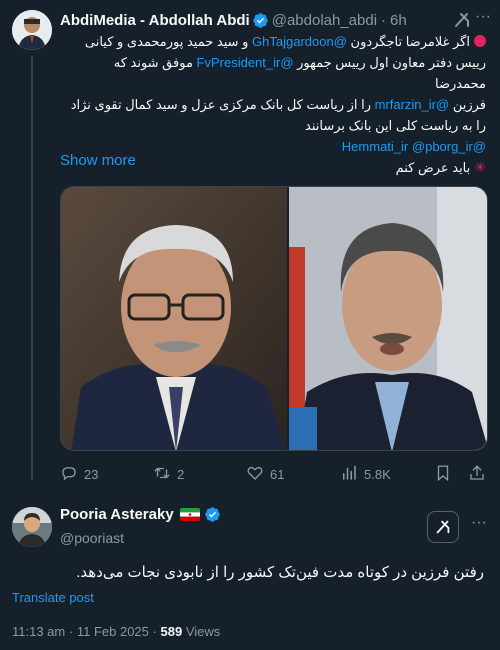 The image size is (500, 650). I want to click on repost-count: 2, so click(181, 474).